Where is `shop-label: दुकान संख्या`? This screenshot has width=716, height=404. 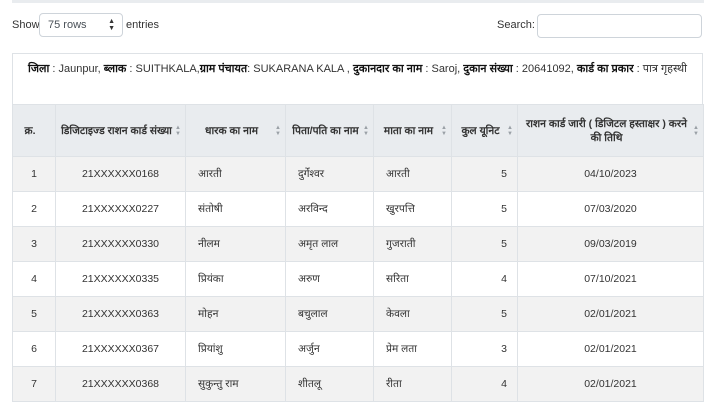
shop-label: दुकान संख्या is located at coordinates (488, 69).